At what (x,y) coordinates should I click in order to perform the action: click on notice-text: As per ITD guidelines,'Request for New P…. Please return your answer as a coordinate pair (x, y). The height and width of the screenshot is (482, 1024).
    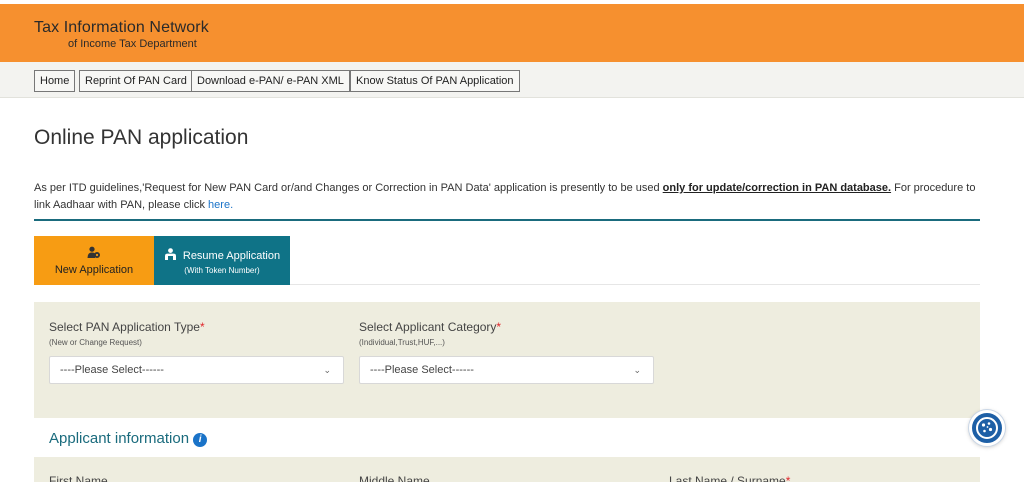
    Looking at the image, I should click on (348, 188).